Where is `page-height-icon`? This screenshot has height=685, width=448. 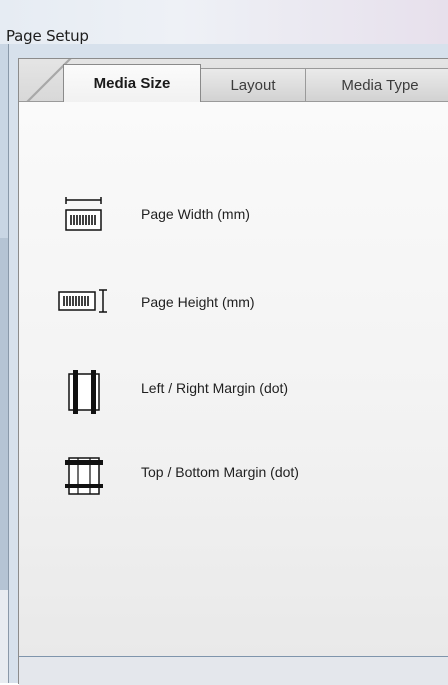
page-height-icon is located at coordinates (82, 301).